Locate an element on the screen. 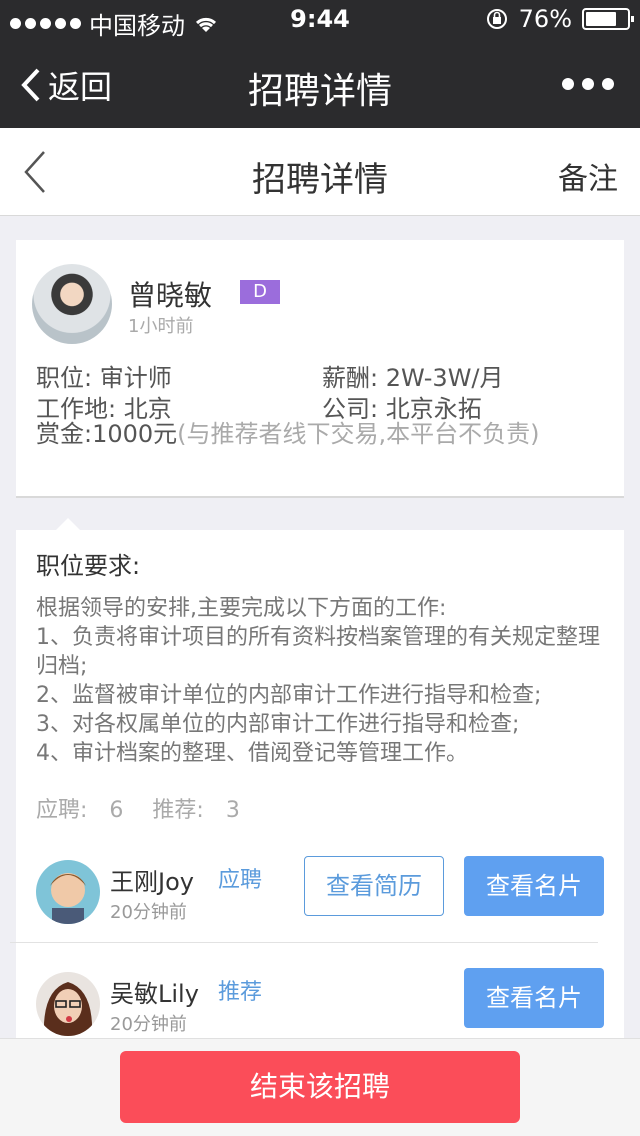 This screenshot has height=1136, width=640. list-item: 王刚Joy 应聘 20分钟前 查看简历 查看名片 is located at coordinates (320, 913).